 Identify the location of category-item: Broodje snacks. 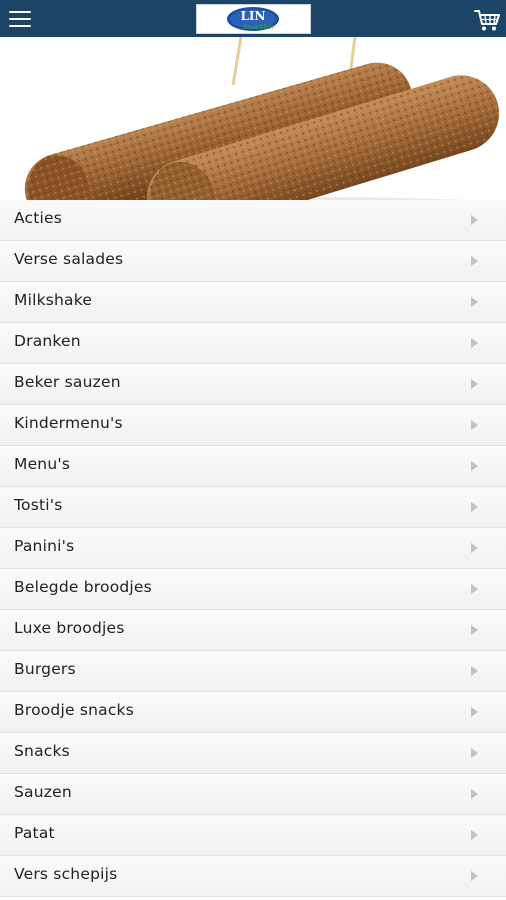
(253, 712).